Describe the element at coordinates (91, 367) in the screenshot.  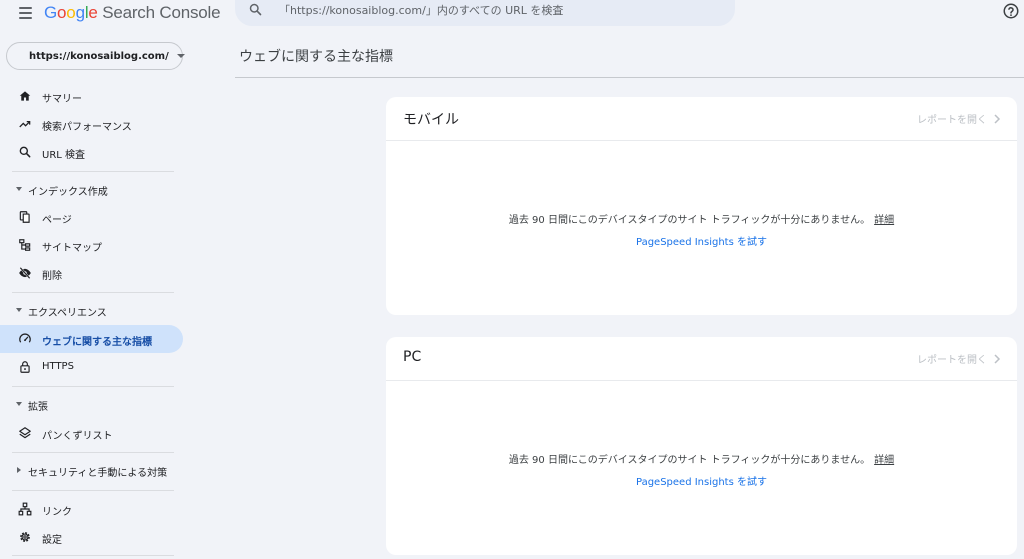
I see `sidebar-item-https: HTTPS` at that location.